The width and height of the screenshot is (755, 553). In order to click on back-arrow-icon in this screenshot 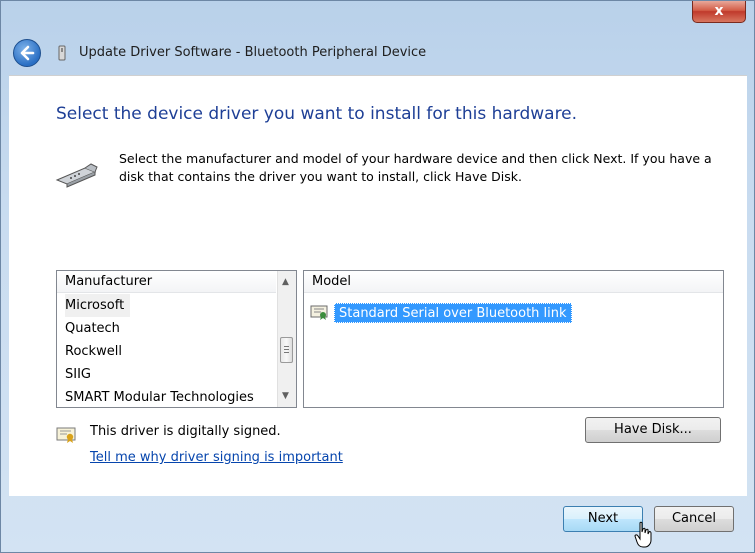, I will do `click(27, 53)`.